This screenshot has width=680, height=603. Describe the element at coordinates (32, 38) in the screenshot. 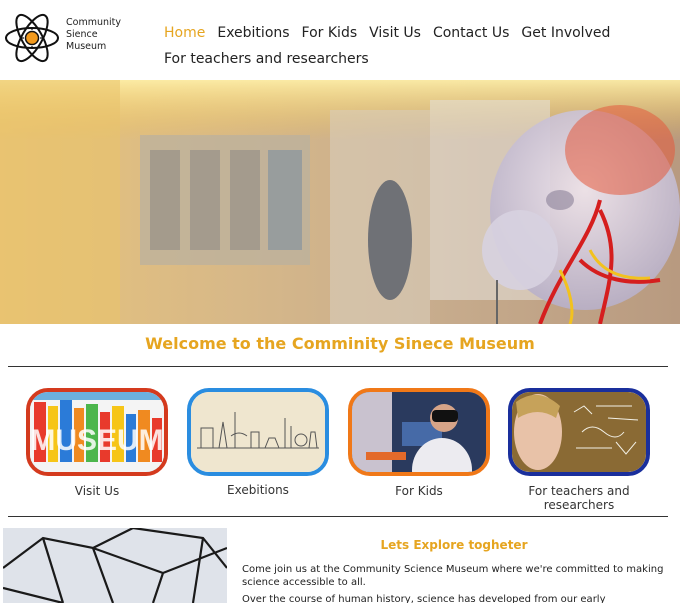

I see `atom-logo-icon` at that location.